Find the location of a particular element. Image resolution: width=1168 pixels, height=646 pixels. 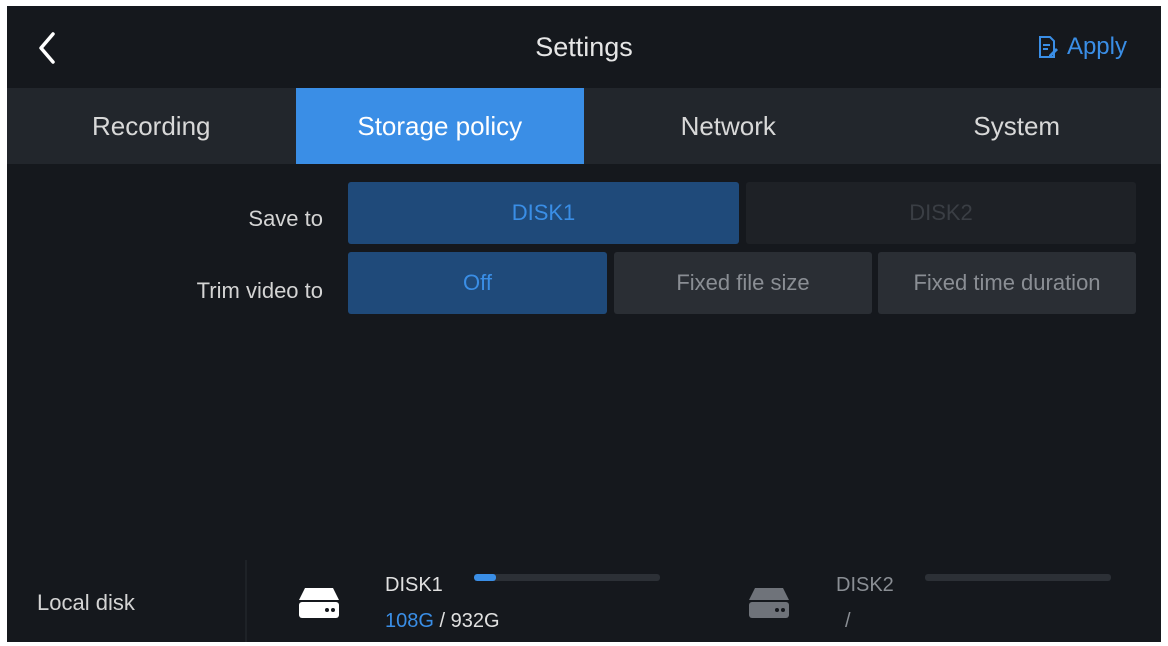

header-bar: Settings Apply is located at coordinates (584, 47).